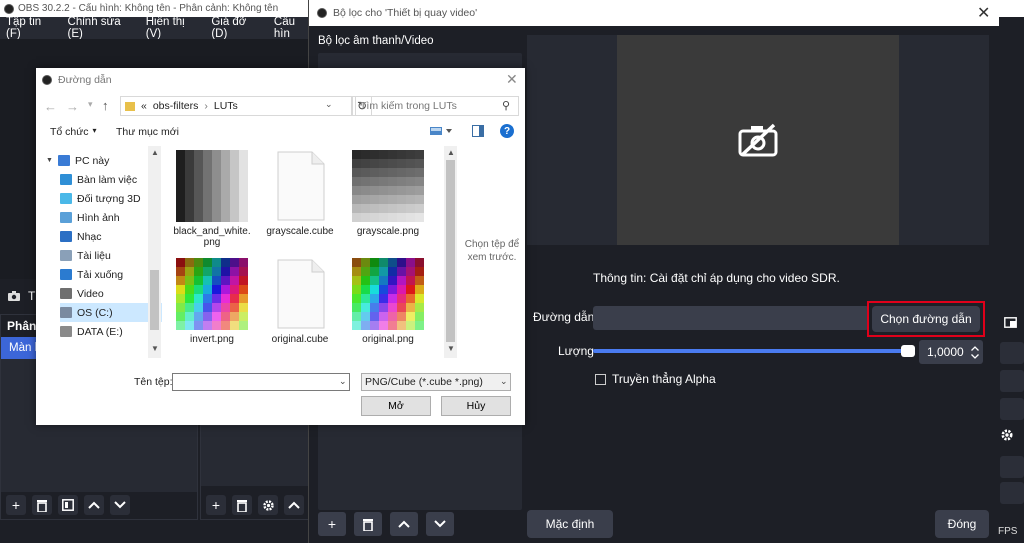  I want to click on amount-spinbox: 1,0000, so click(951, 352).